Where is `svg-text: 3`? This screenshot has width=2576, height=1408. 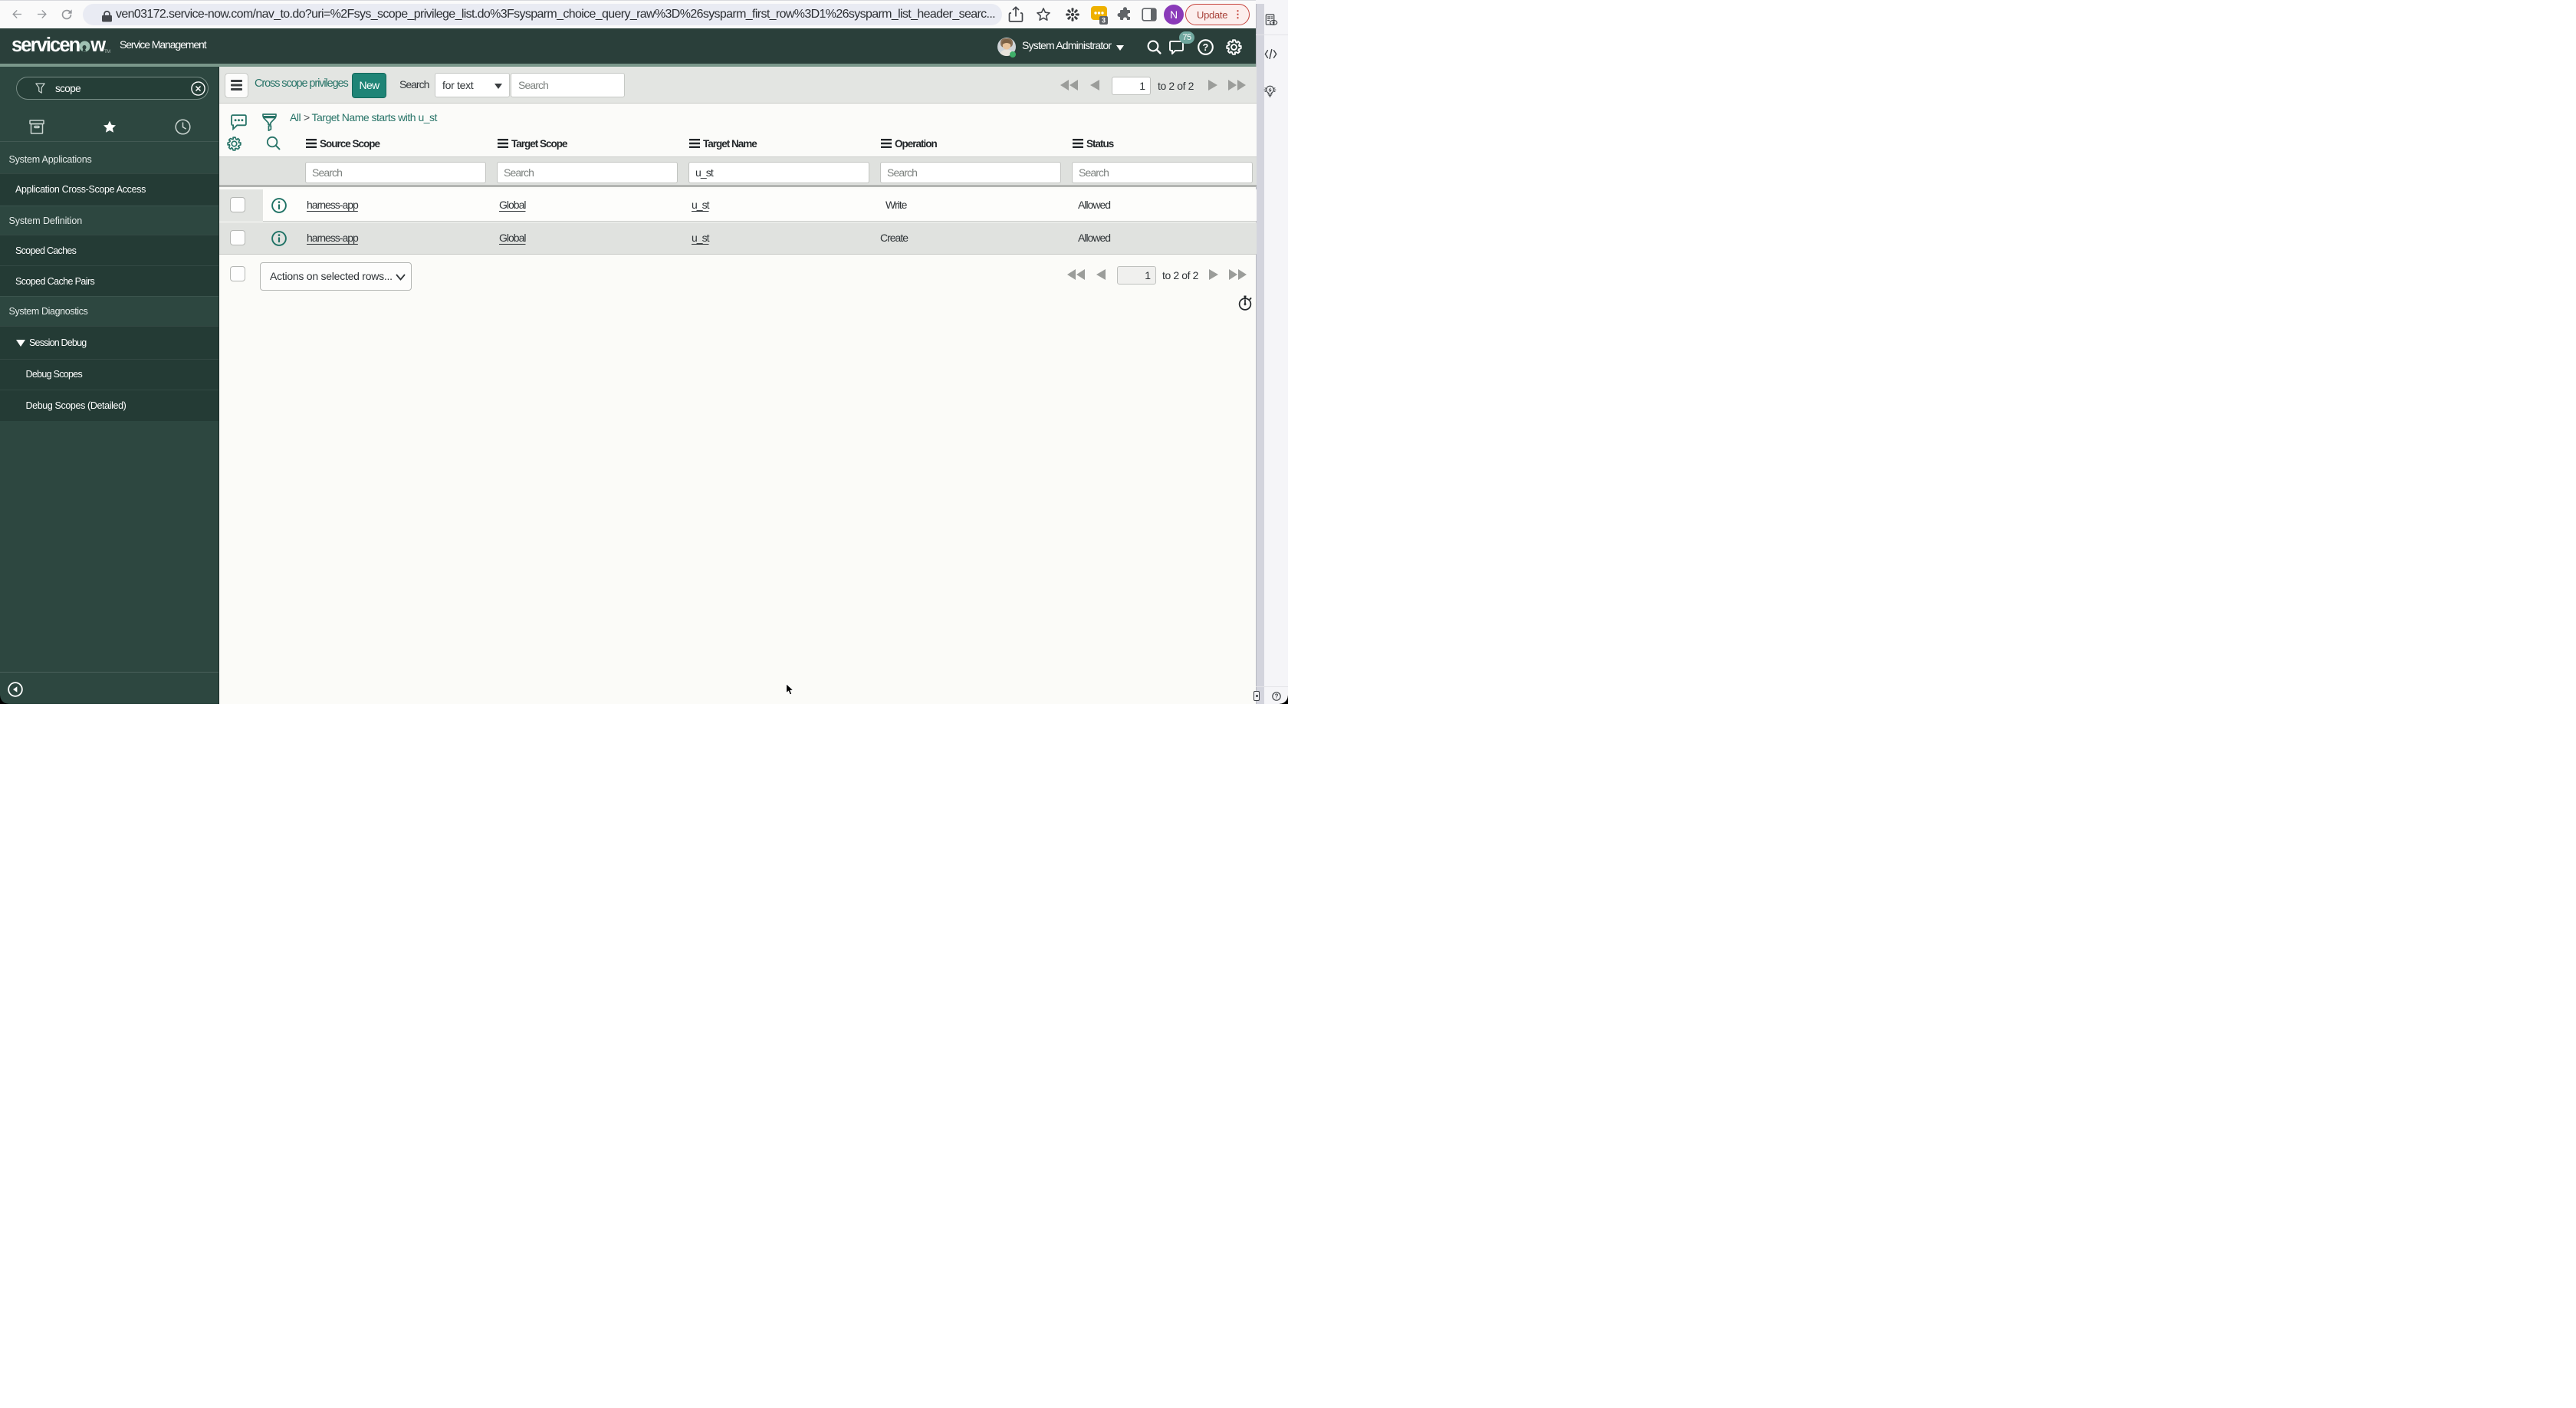 svg-text: 3 is located at coordinates (1104, 21).